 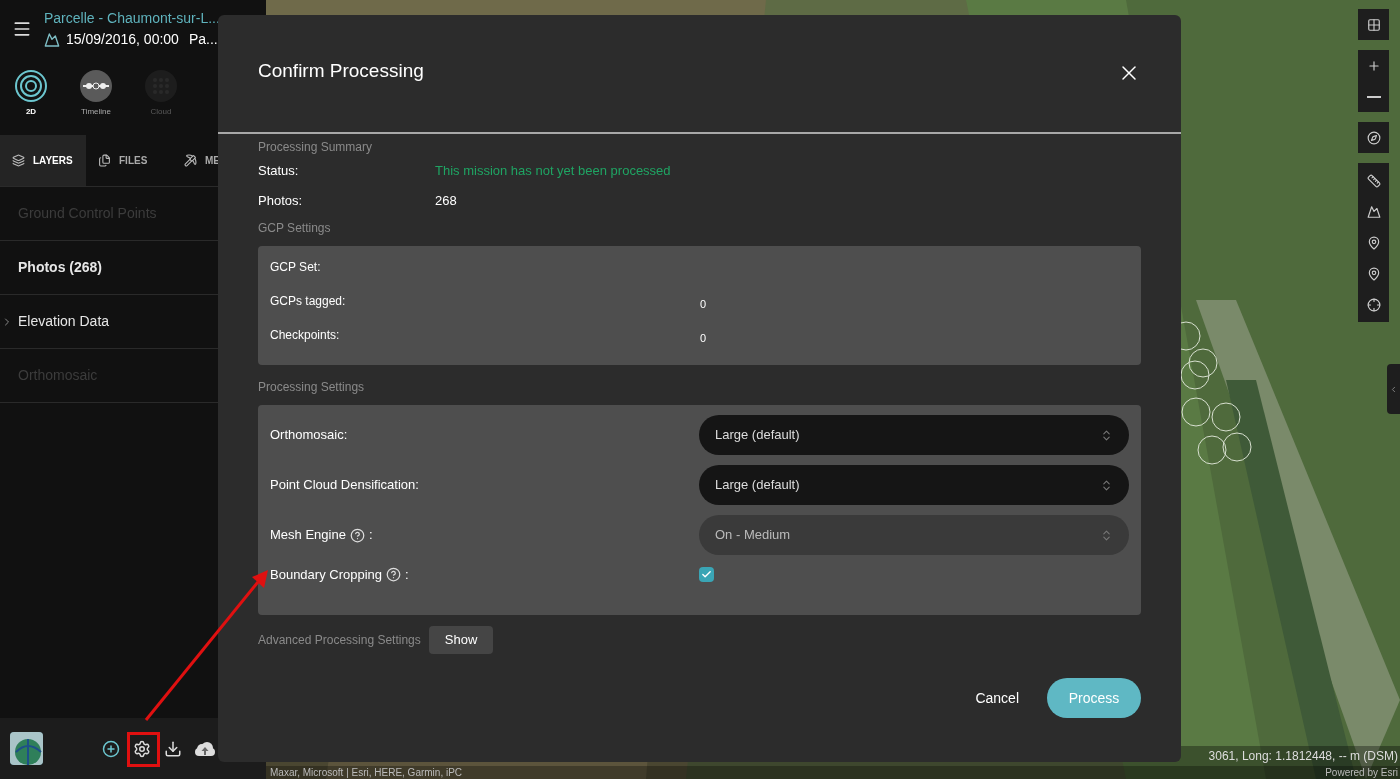 I want to click on advanced-settings-label: Advanced Processing Settings, so click(x=339, y=640).